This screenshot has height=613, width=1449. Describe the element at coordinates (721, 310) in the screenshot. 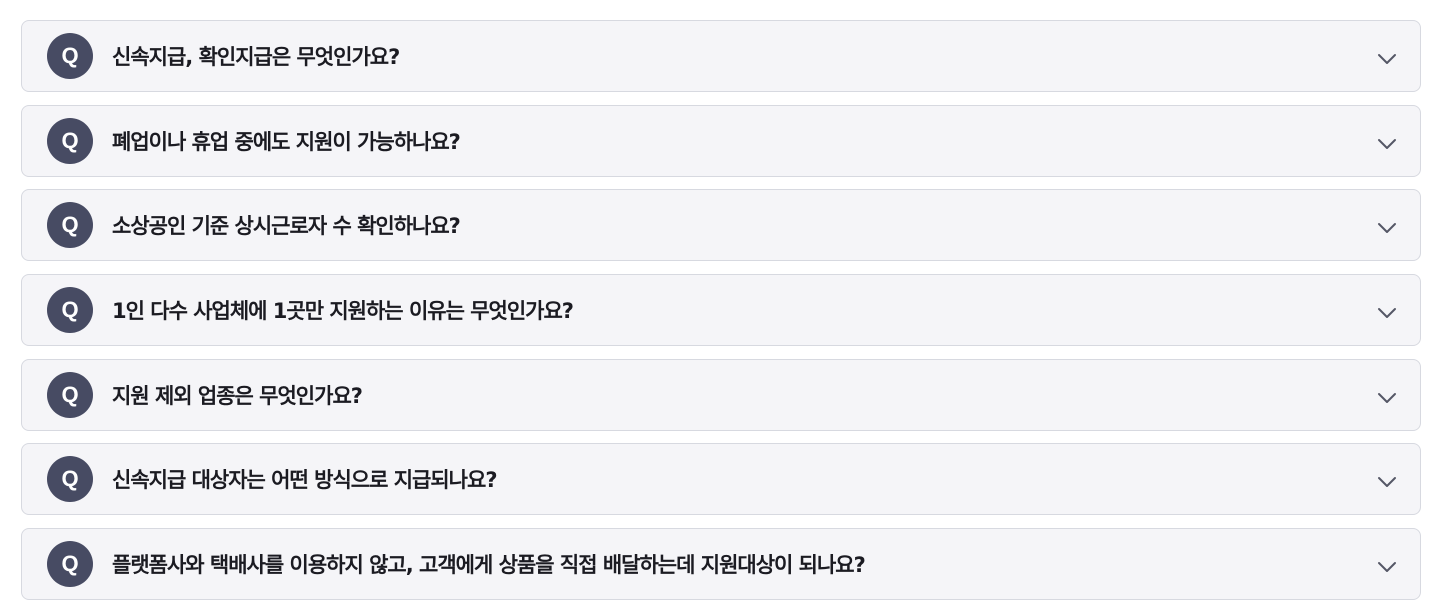

I see `faq-item: Q 1인 다수 사업체에 1곳만 지원하는 이유는 무엇인가요?` at that location.